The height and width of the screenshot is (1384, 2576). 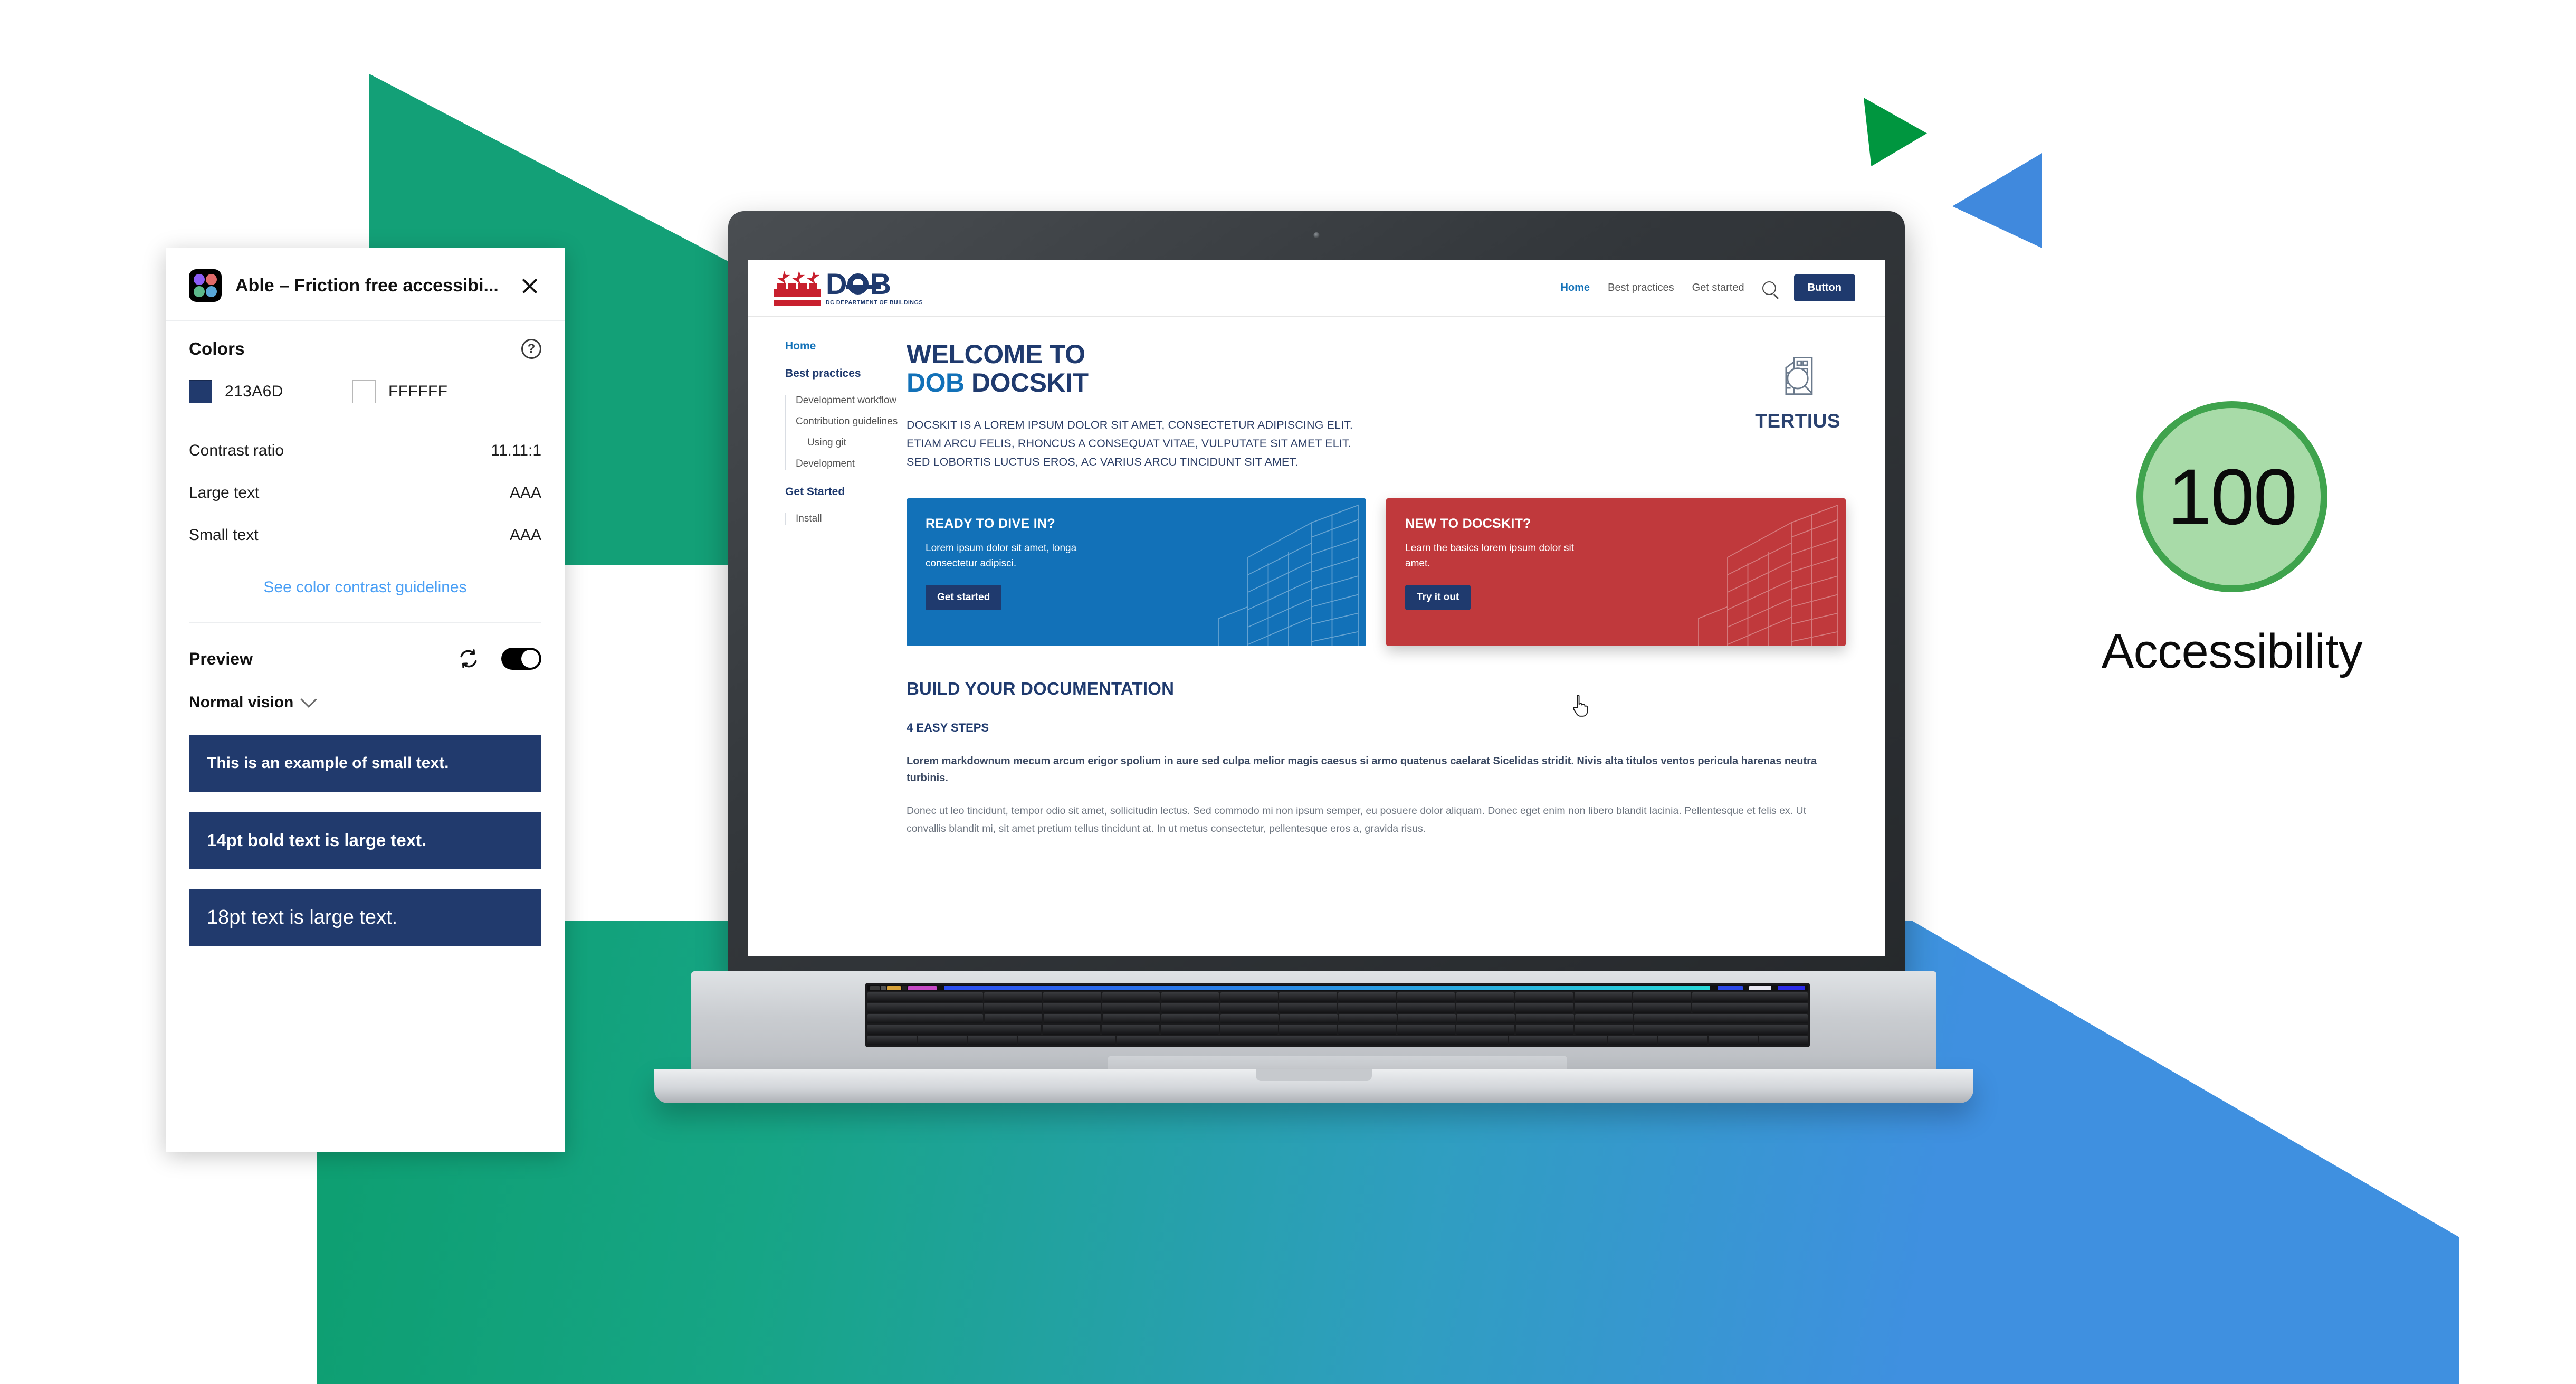 I want to click on score-circle: 100, so click(x=2231, y=496).